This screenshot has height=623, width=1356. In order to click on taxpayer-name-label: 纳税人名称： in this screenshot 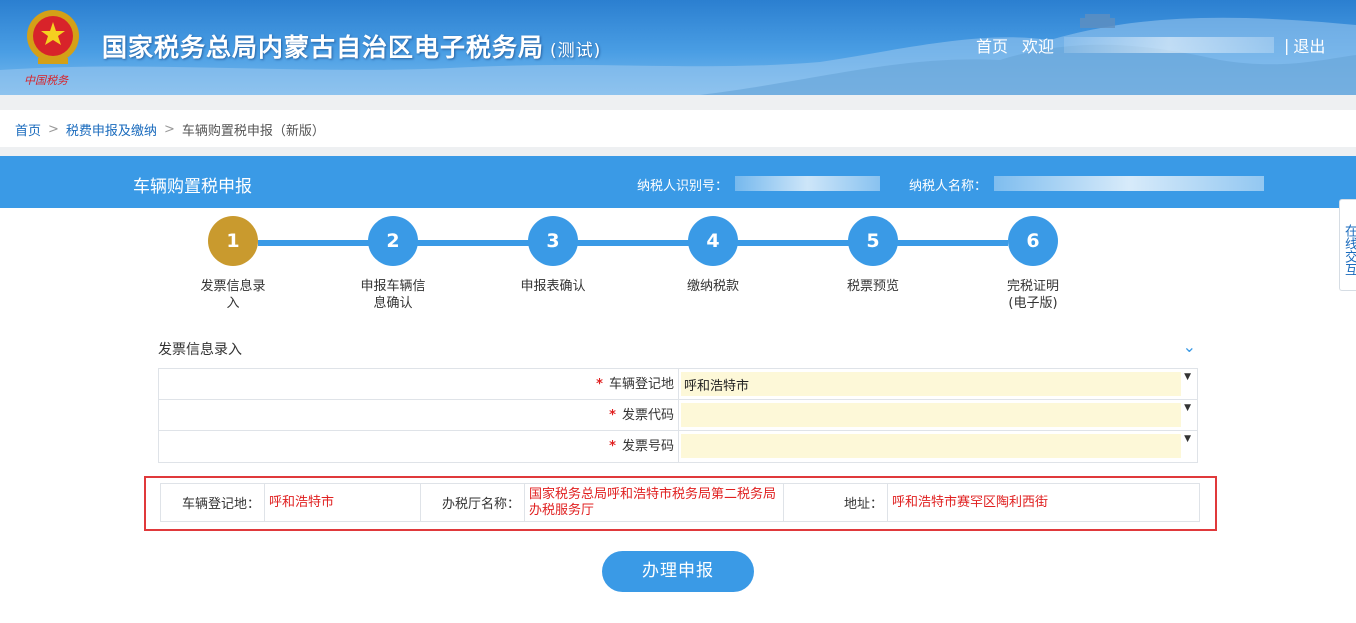, I will do `click(948, 186)`.